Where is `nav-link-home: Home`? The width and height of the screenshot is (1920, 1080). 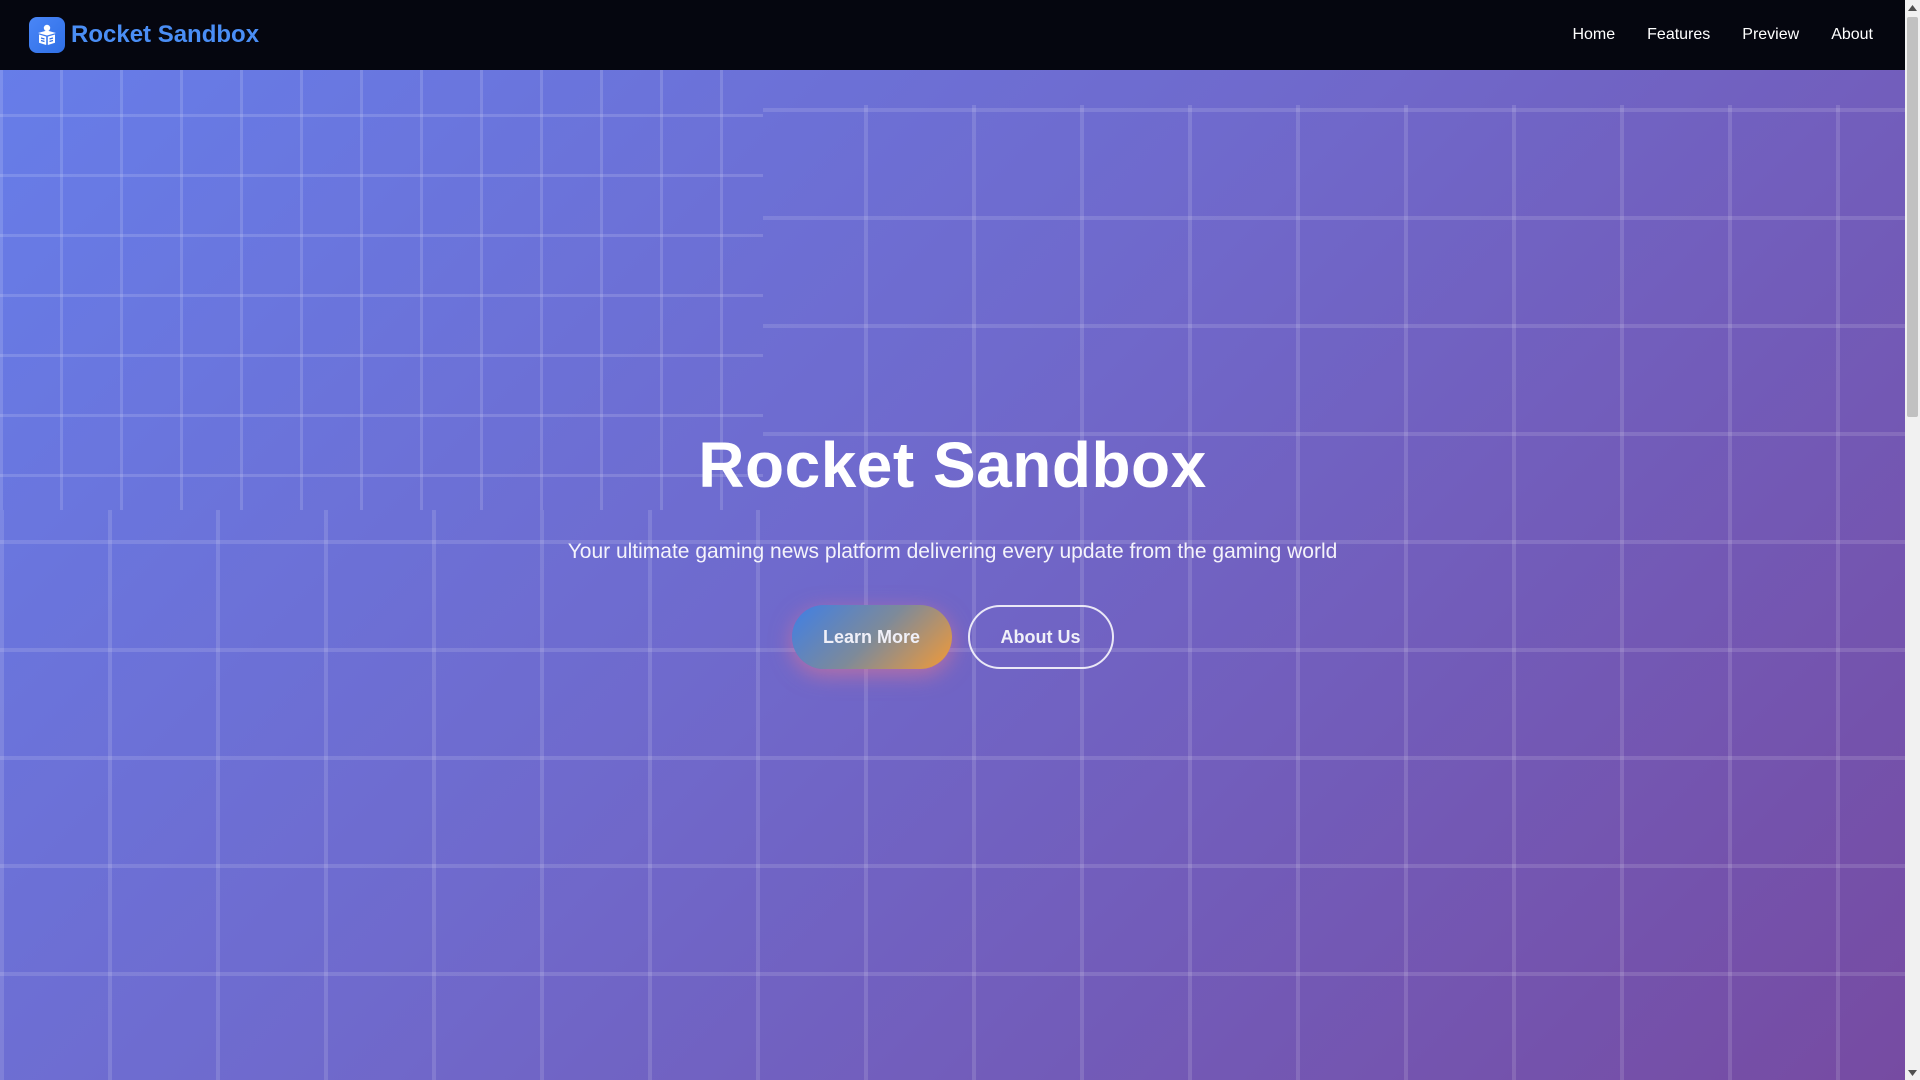 nav-link-home: Home is located at coordinates (1593, 35).